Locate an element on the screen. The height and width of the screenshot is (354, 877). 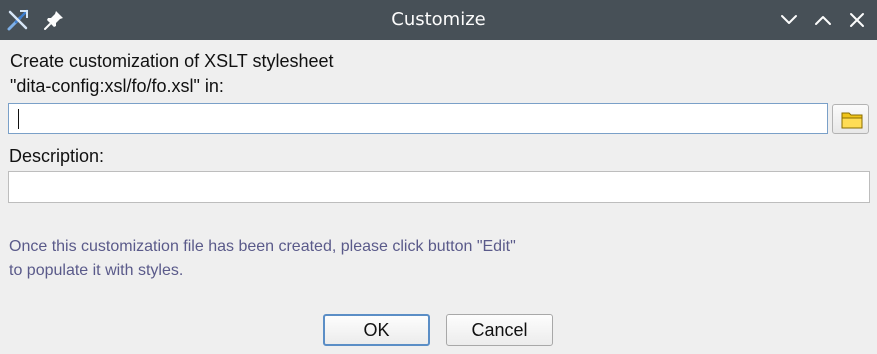
description-label: Description: is located at coordinates (57, 156).